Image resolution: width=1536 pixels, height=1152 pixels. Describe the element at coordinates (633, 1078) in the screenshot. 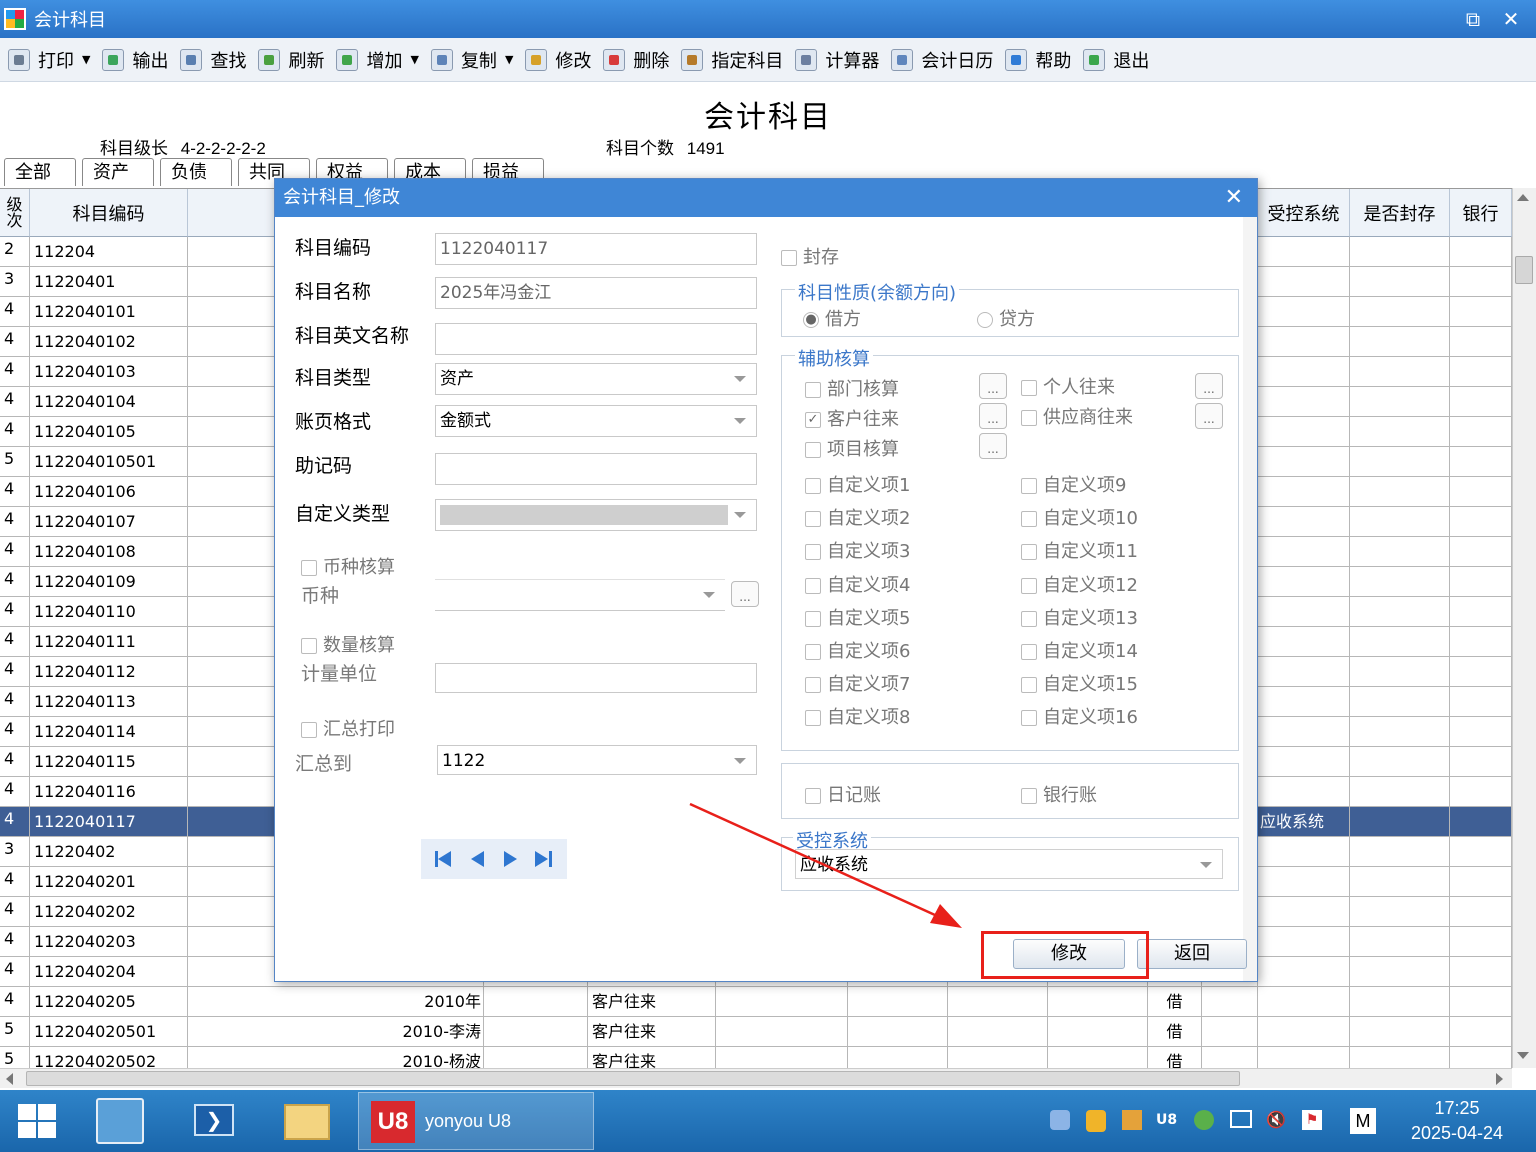

I see `horizontal-scroll-thumb` at that location.